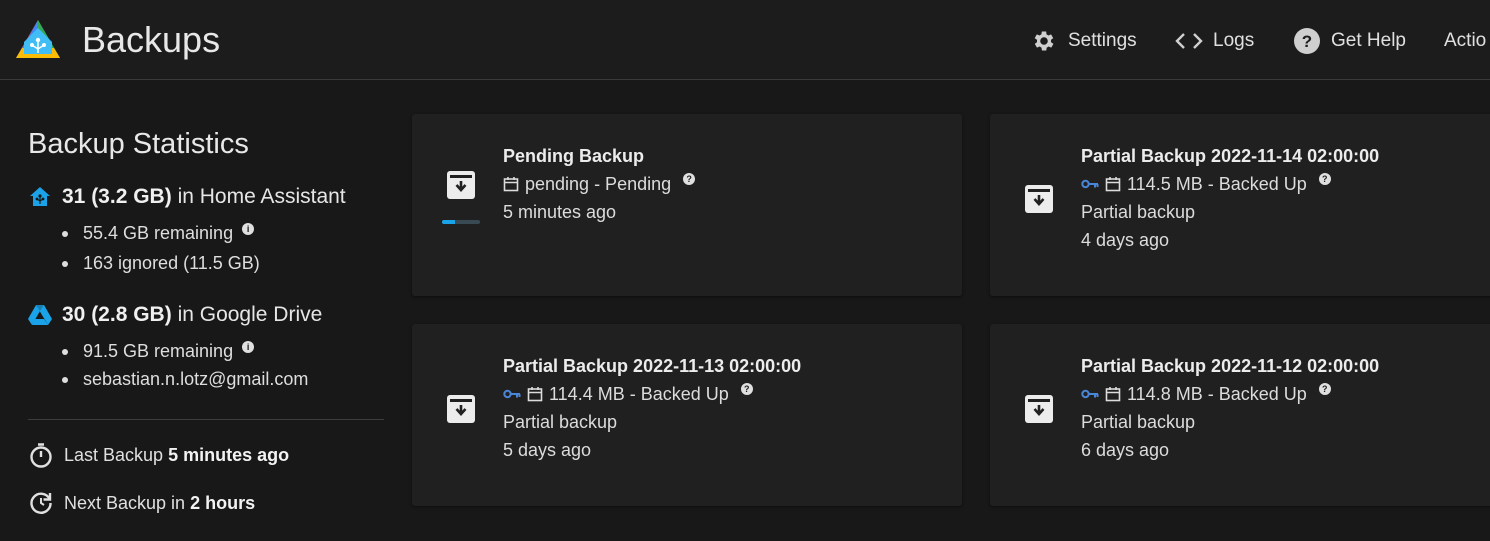 This screenshot has height=541, width=1490. What do you see at coordinates (138, 144) in the screenshot?
I see `stats-title: Backup Statistics` at bounding box center [138, 144].